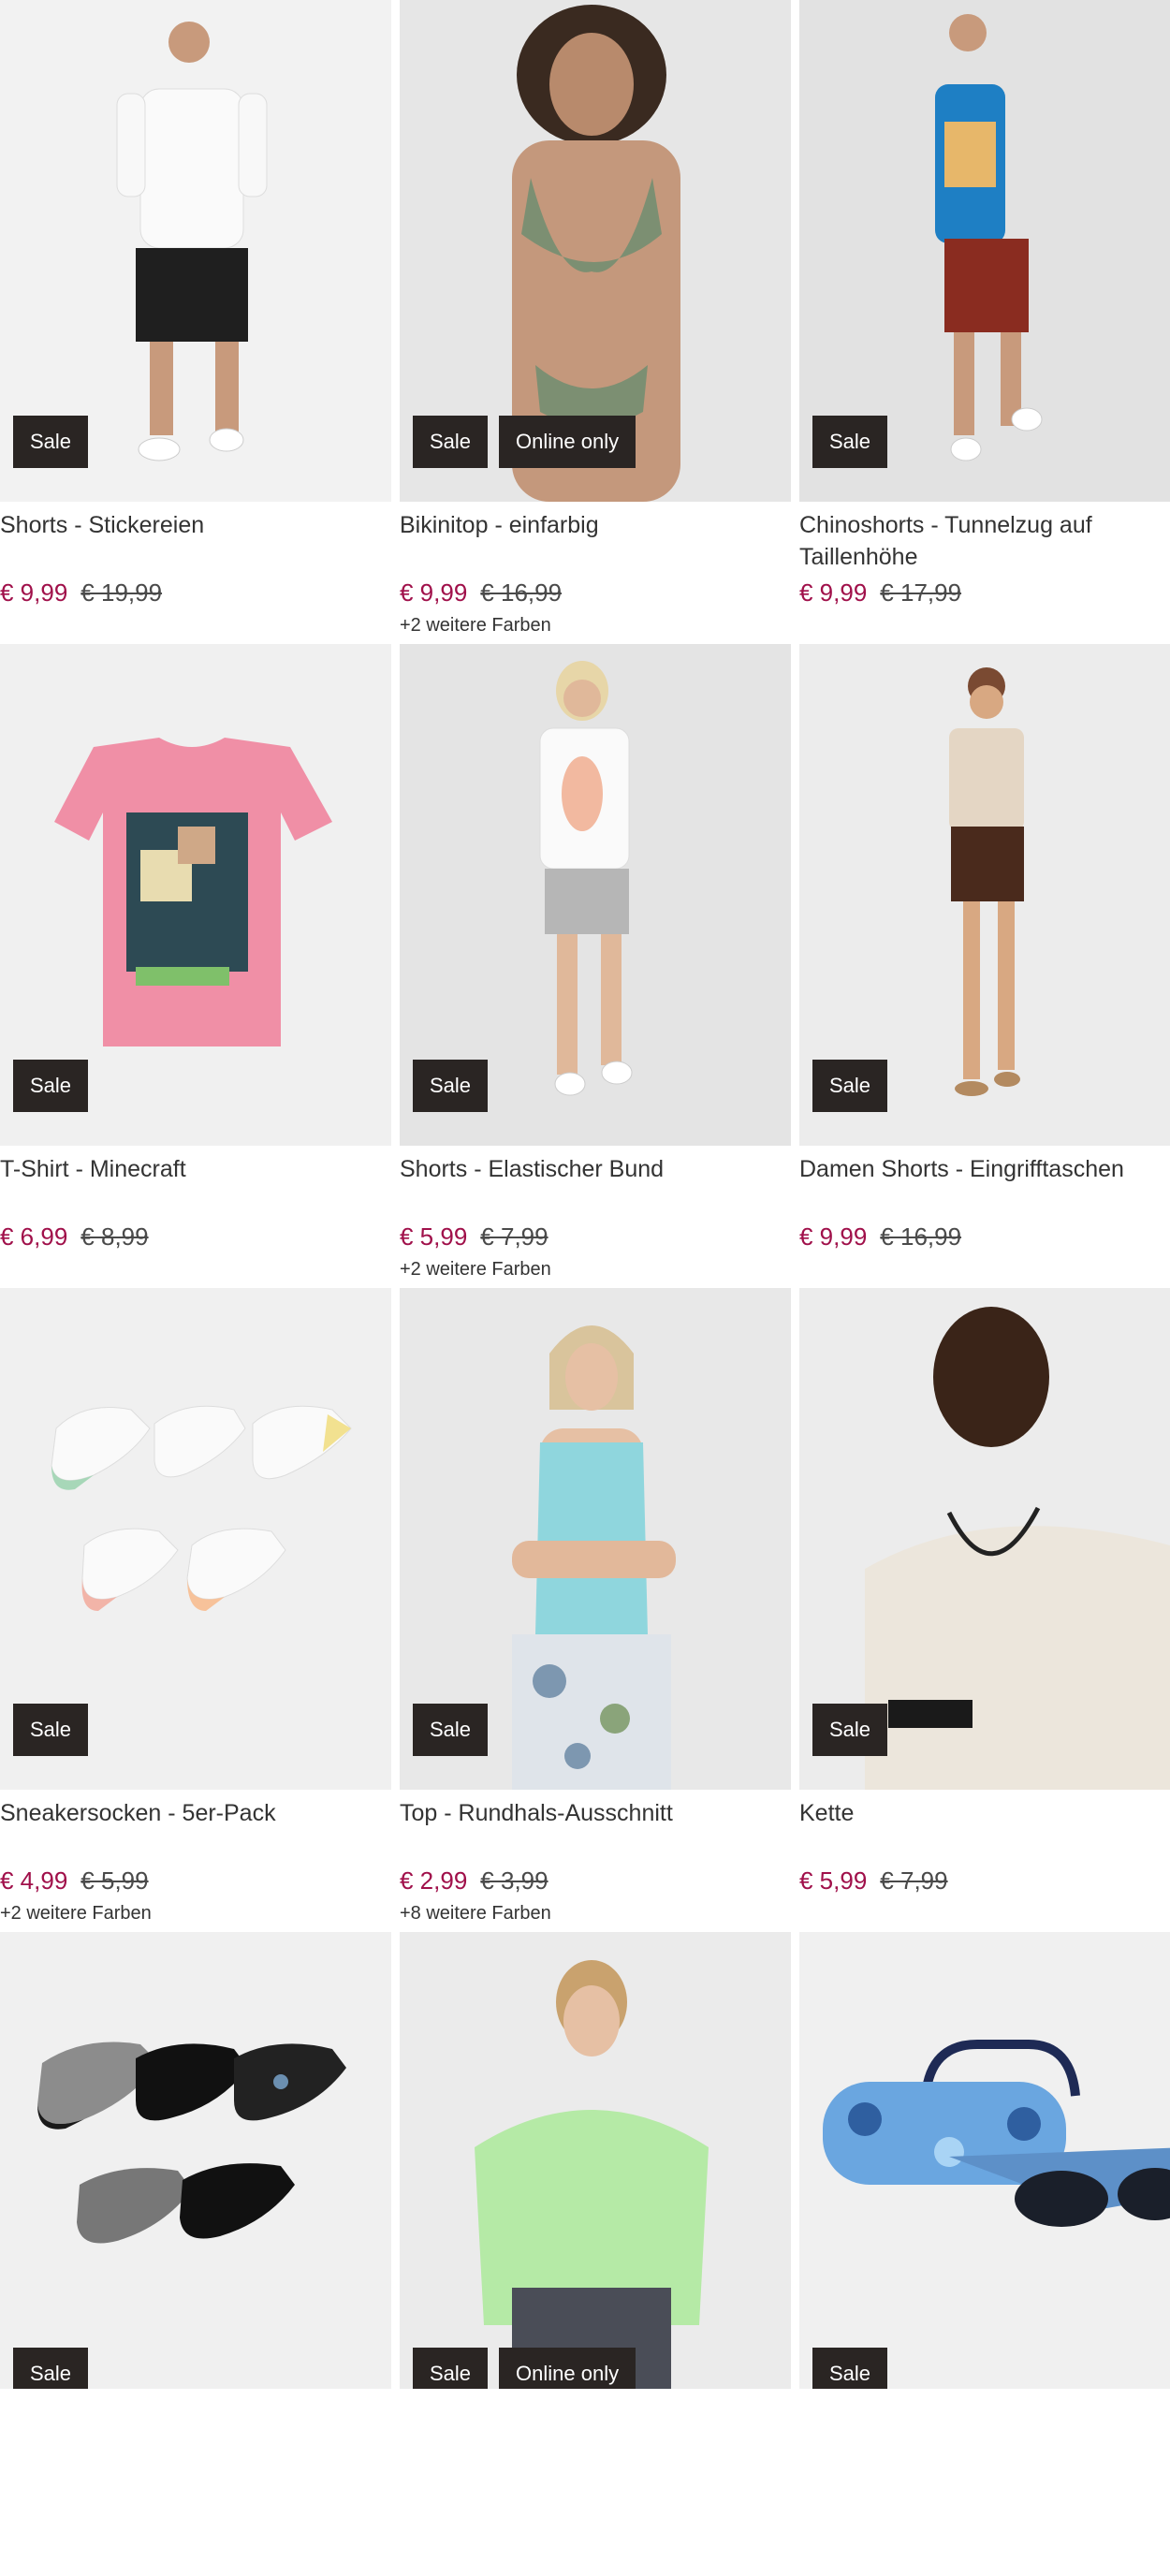 The image size is (1170, 2576). Describe the element at coordinates (34, 1236) in the screenshot. I see `sale-price: € 6,99` at that location.